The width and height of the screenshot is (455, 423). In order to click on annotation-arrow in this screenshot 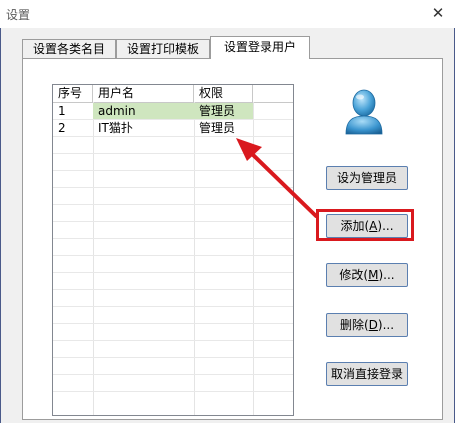, I will do `click(277, 178)`.